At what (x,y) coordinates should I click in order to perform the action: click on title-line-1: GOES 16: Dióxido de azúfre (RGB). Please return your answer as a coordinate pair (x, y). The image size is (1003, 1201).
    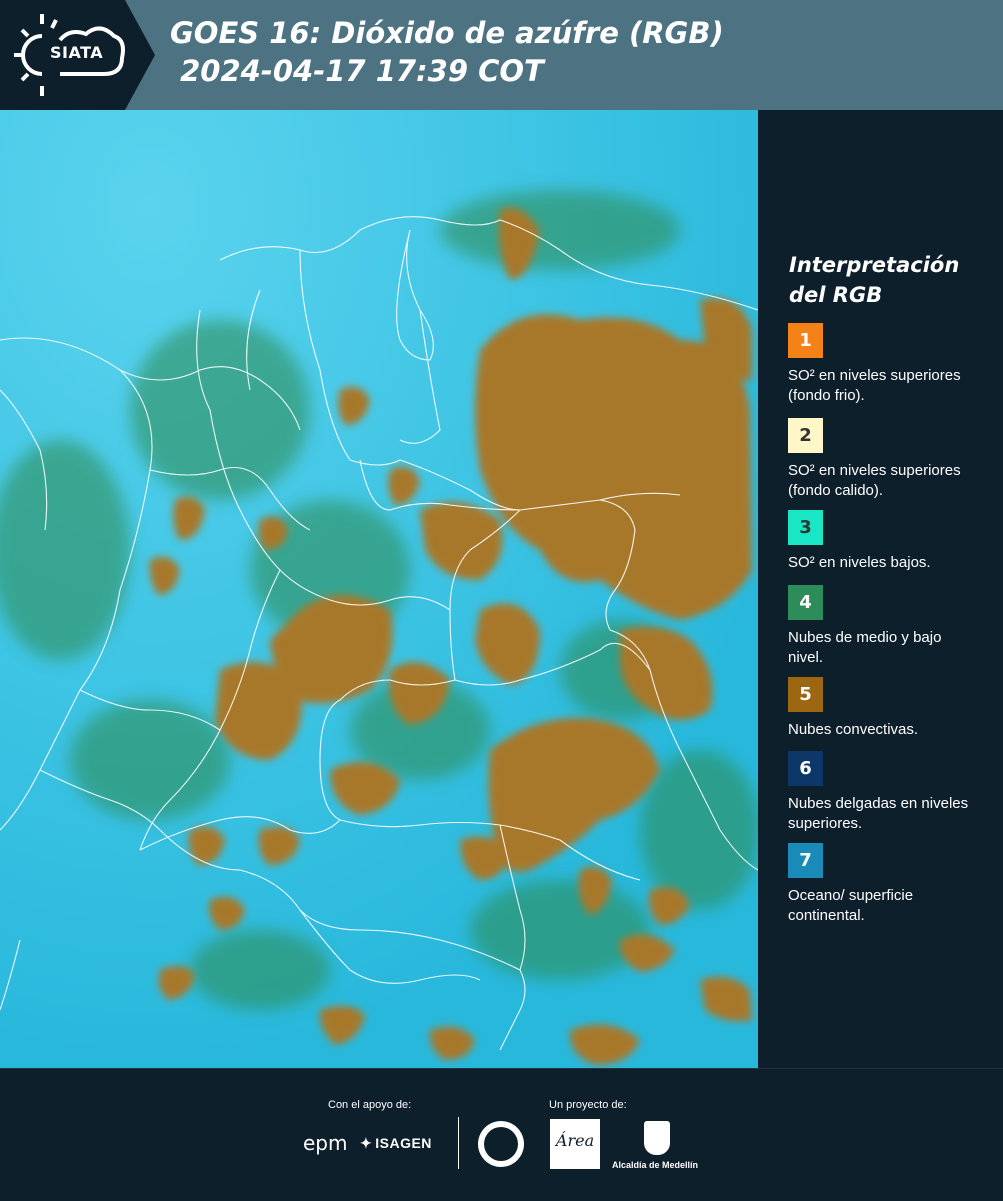
    Looking at the image, I should click on (447, 33).